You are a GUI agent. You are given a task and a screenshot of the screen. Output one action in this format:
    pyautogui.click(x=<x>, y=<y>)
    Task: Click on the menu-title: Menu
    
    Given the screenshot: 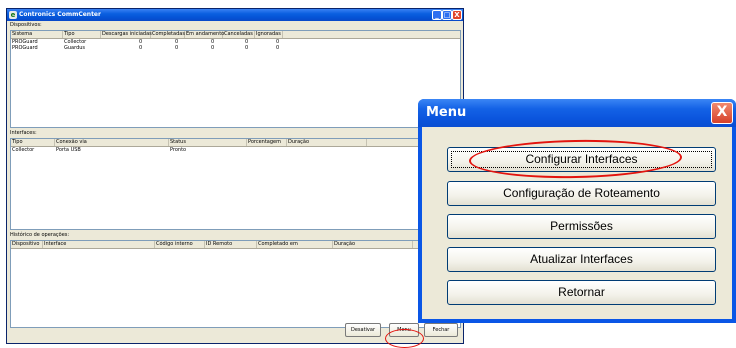 What is the action you would take?
    pyautogui.click(x=446, y=112)
    